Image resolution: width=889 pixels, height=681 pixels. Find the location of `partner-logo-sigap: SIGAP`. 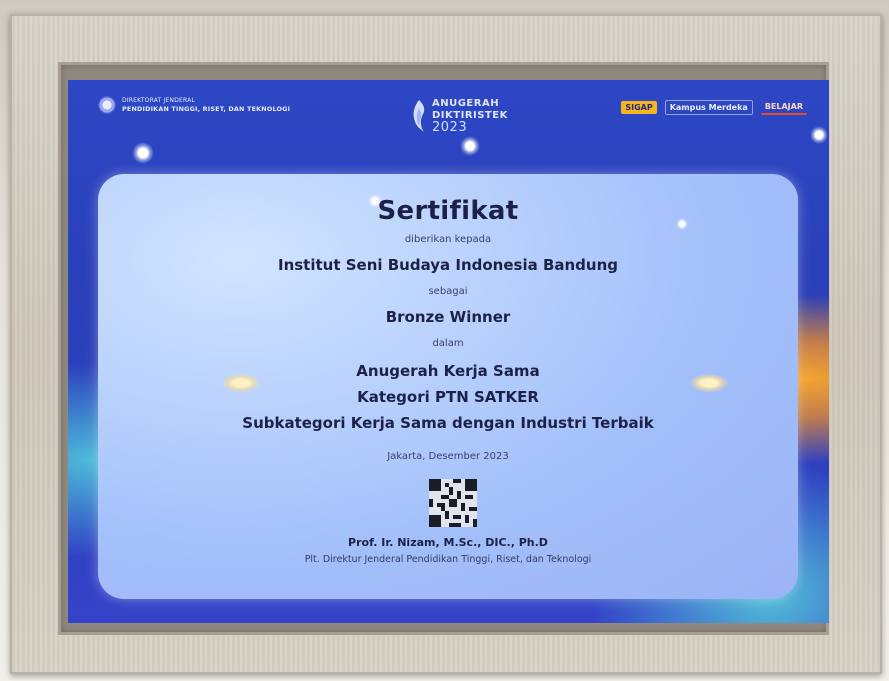

partner-logo-sigap: SIGAP is located at coordinates (639, 107).